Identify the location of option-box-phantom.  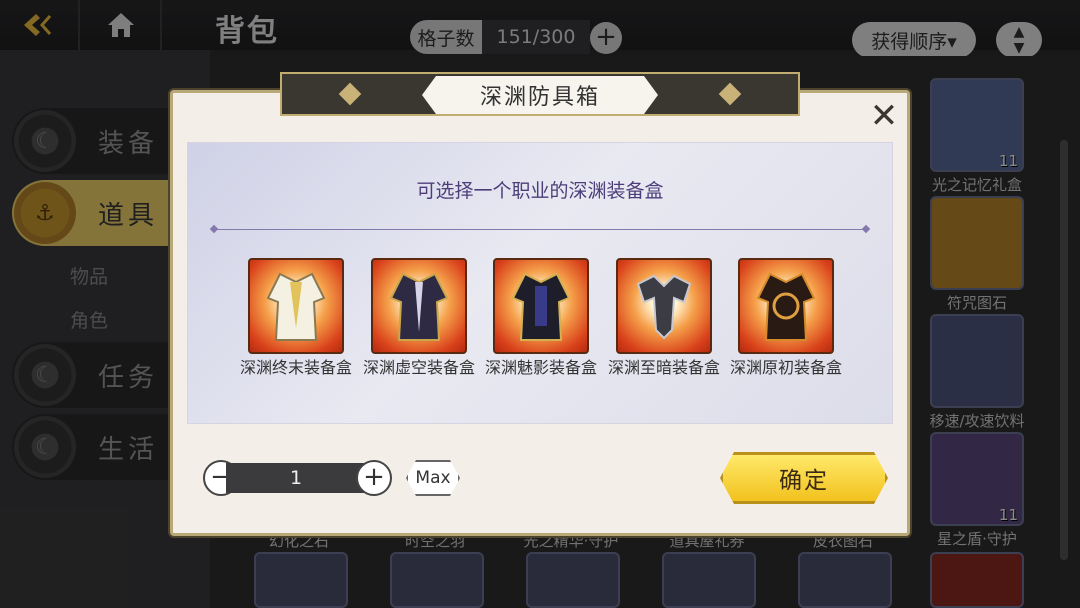
(541, 306).